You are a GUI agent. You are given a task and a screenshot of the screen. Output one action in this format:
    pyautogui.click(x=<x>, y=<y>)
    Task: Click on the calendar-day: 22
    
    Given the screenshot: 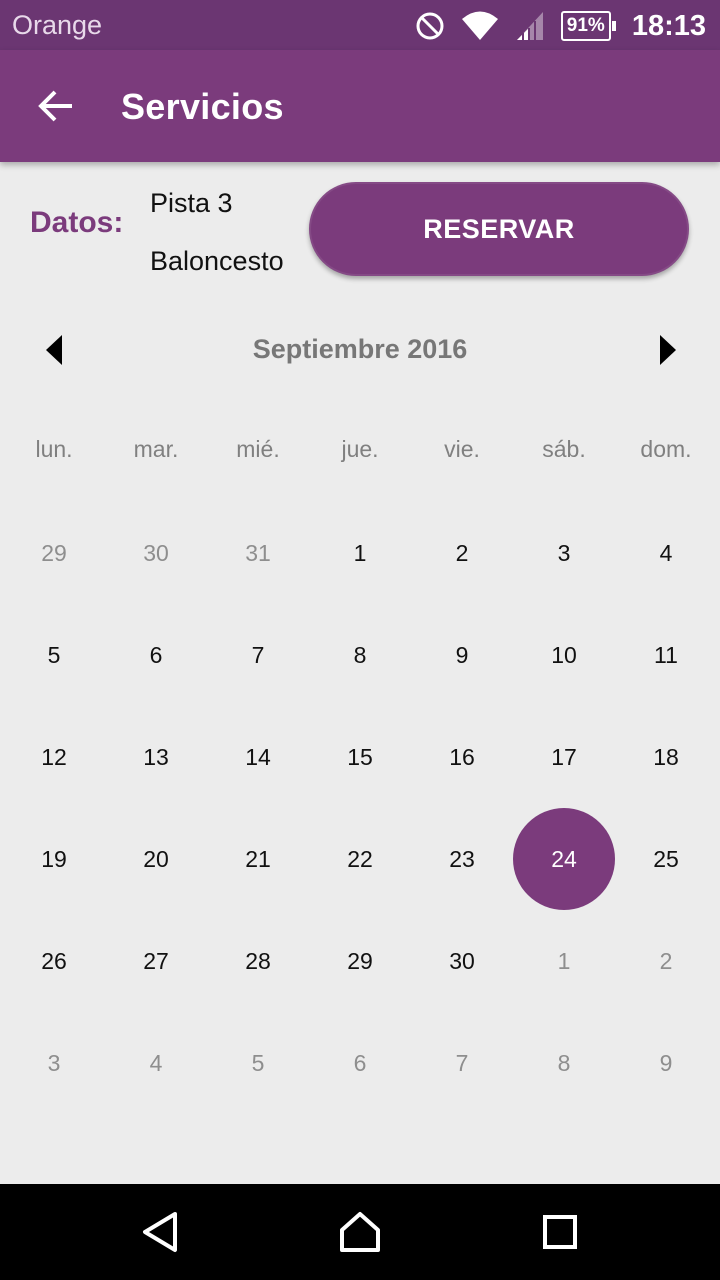 What is the action you would take?
    pyautogui.click(x=360, y=859)
    